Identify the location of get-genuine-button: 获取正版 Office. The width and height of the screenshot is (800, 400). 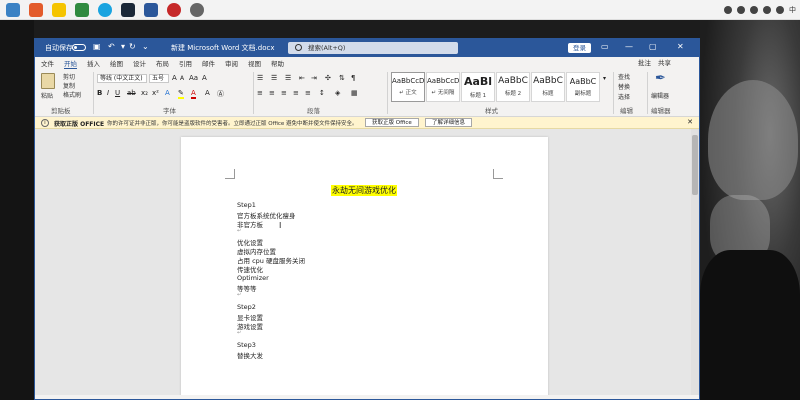
(392, 122).